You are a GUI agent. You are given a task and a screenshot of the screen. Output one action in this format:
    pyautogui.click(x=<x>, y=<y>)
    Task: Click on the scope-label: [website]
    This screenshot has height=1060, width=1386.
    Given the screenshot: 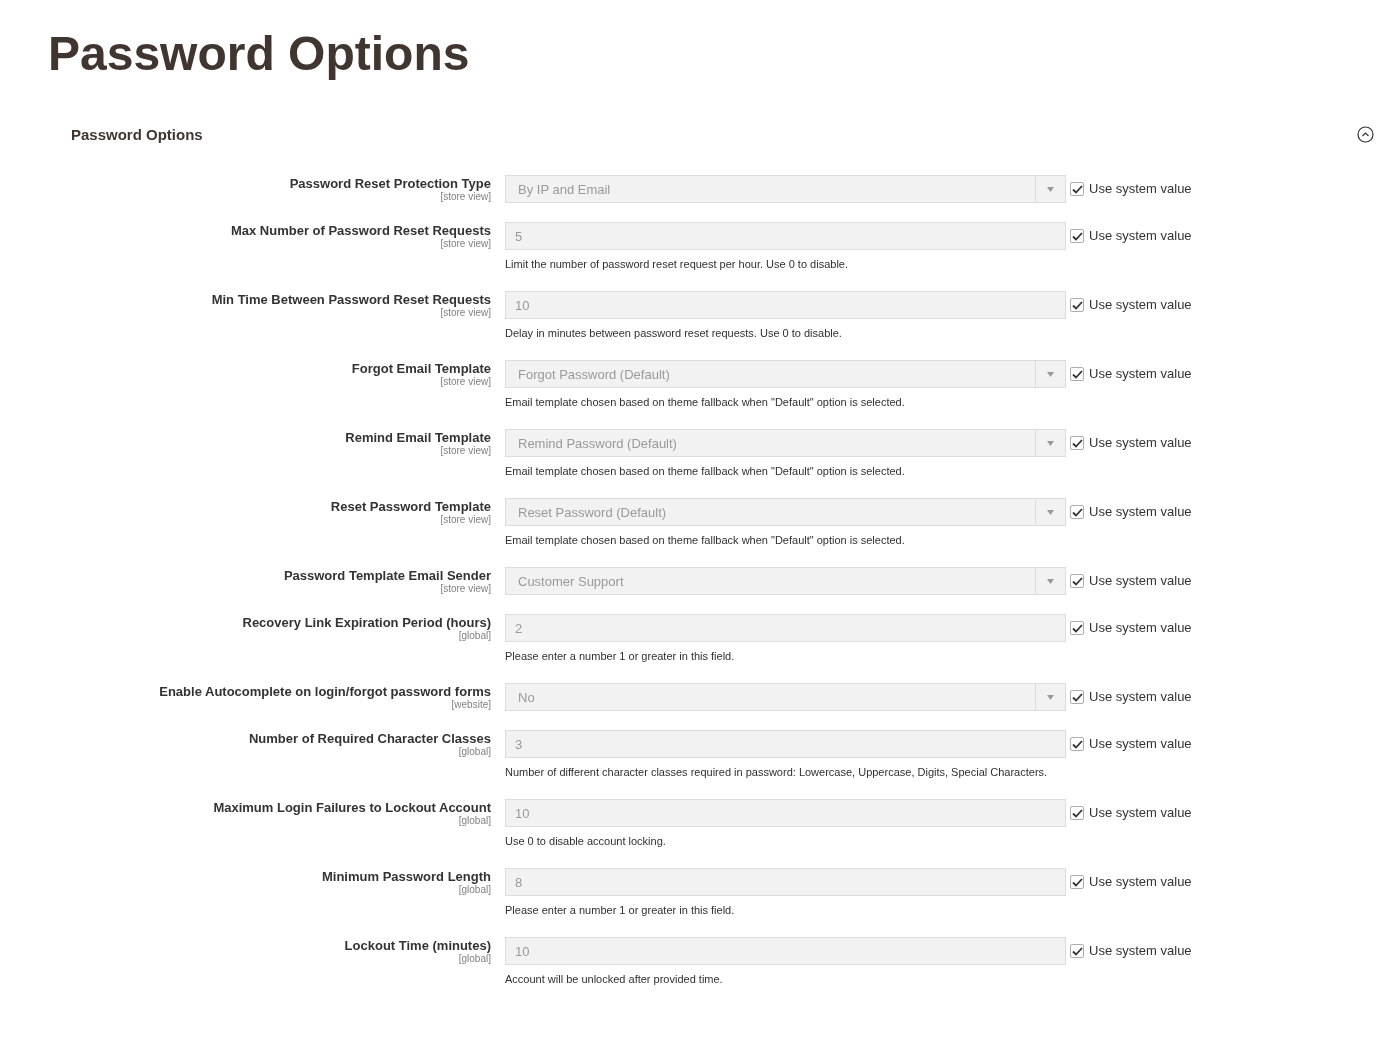 What is the action you would take?
    pyautogui.click(x=471, y=705)
    